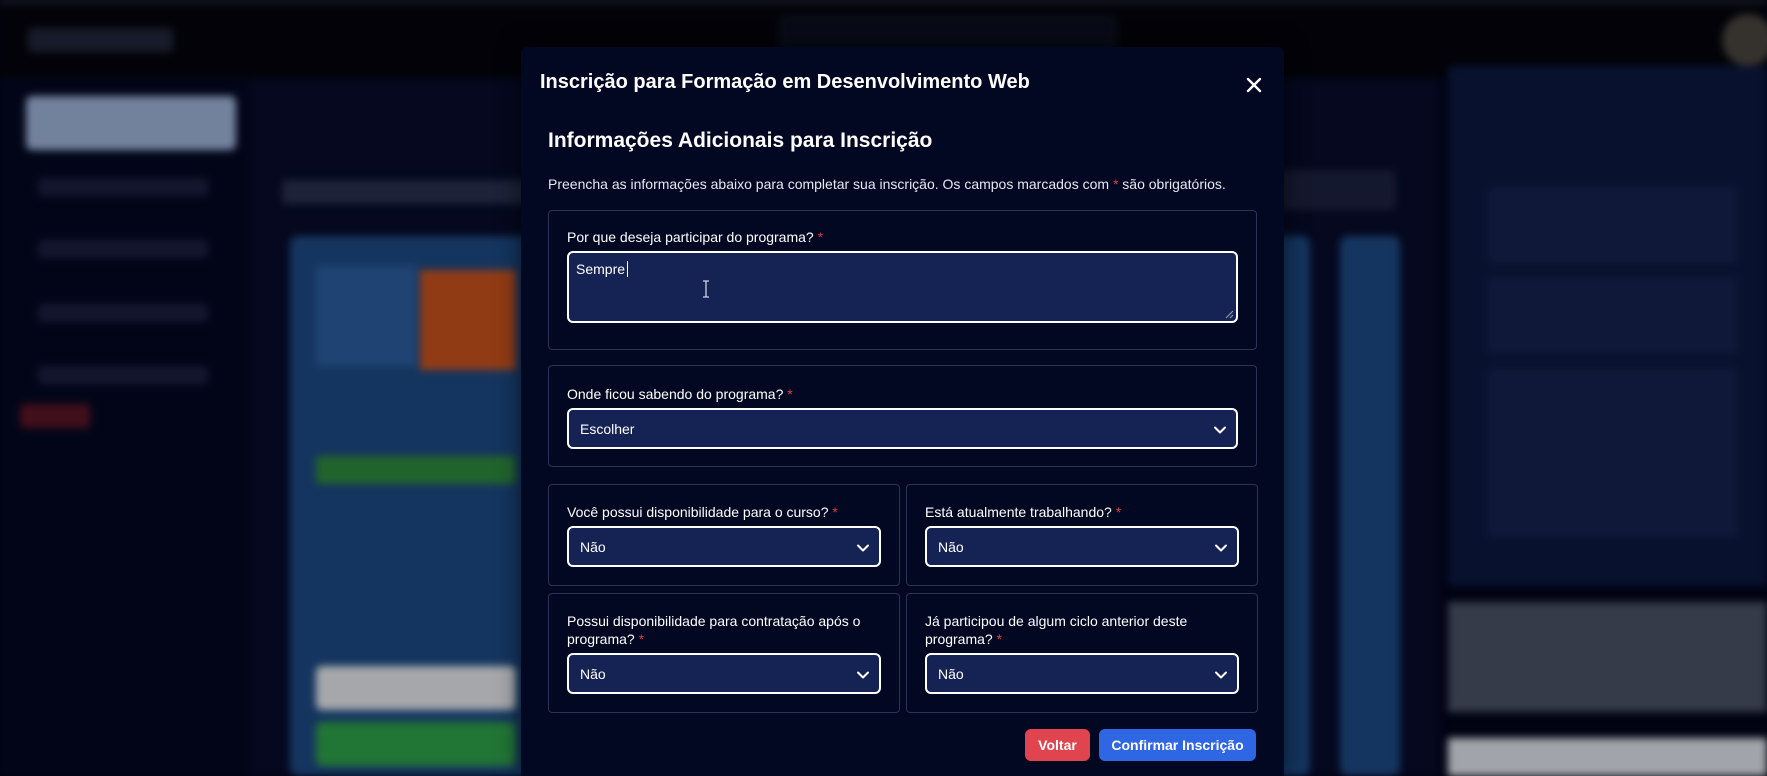 This screenshot has height=776, width=1767. I want to click on text-caret, so click(628, 269).